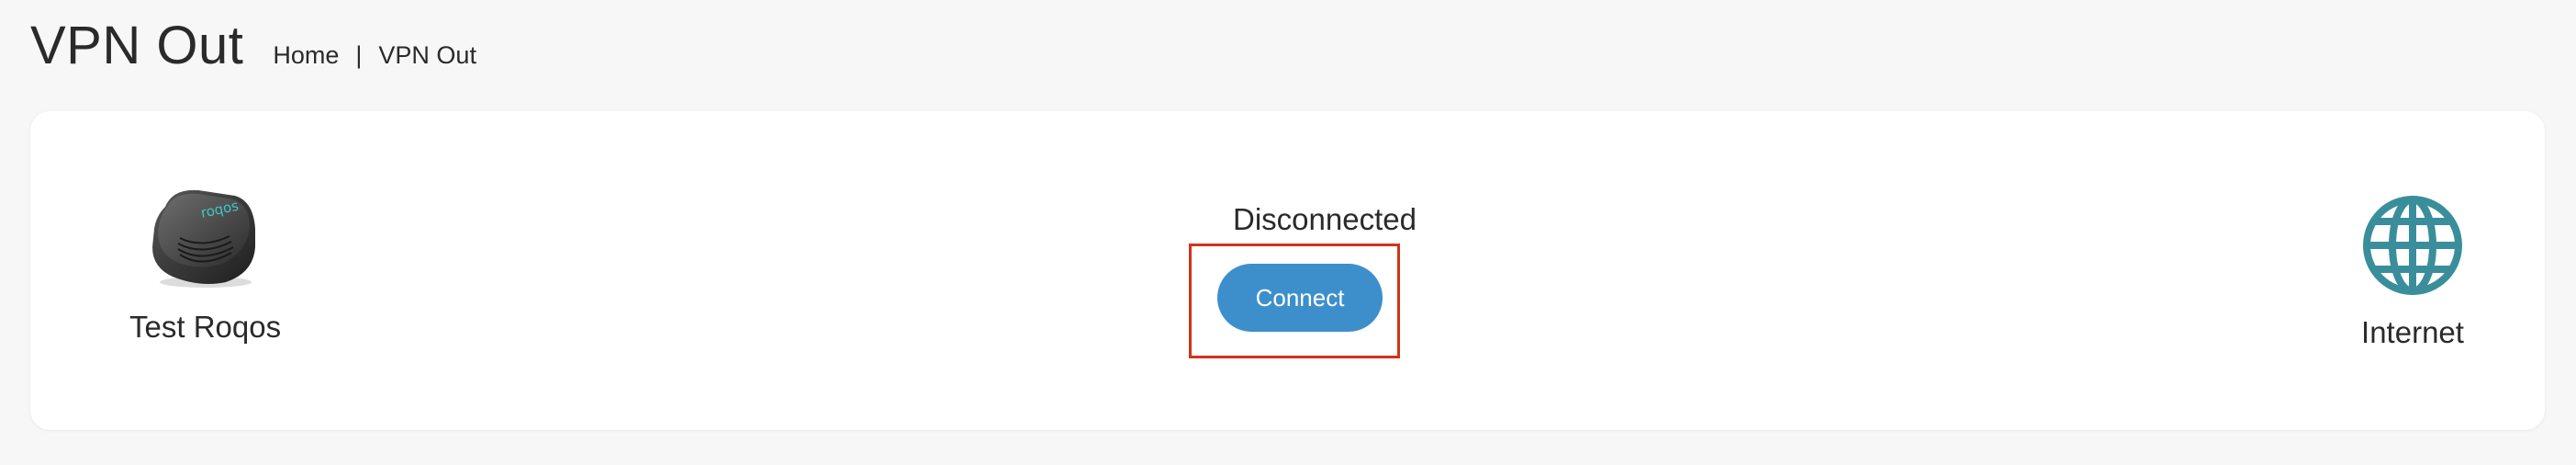 This screenshot has height=465, width=2576. Describe the element at coordinates (205, 327) in the screenshot. I see `device-name-label: Test Roqos` at that location.